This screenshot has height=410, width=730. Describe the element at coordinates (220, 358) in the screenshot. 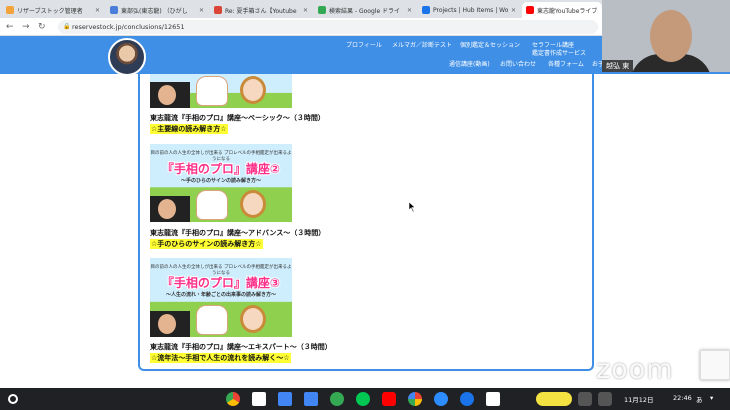

I see `course-highlight: ☆流年法～手相で人生の流れを読み解く～☆` at that location.